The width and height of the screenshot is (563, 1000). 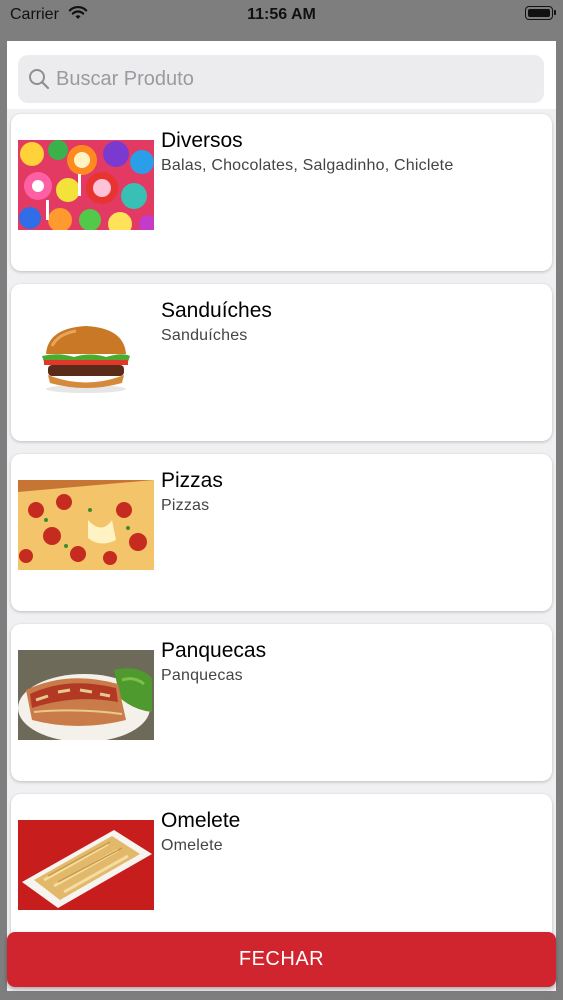 I want to click on search-container, so click(x=281, y=75).